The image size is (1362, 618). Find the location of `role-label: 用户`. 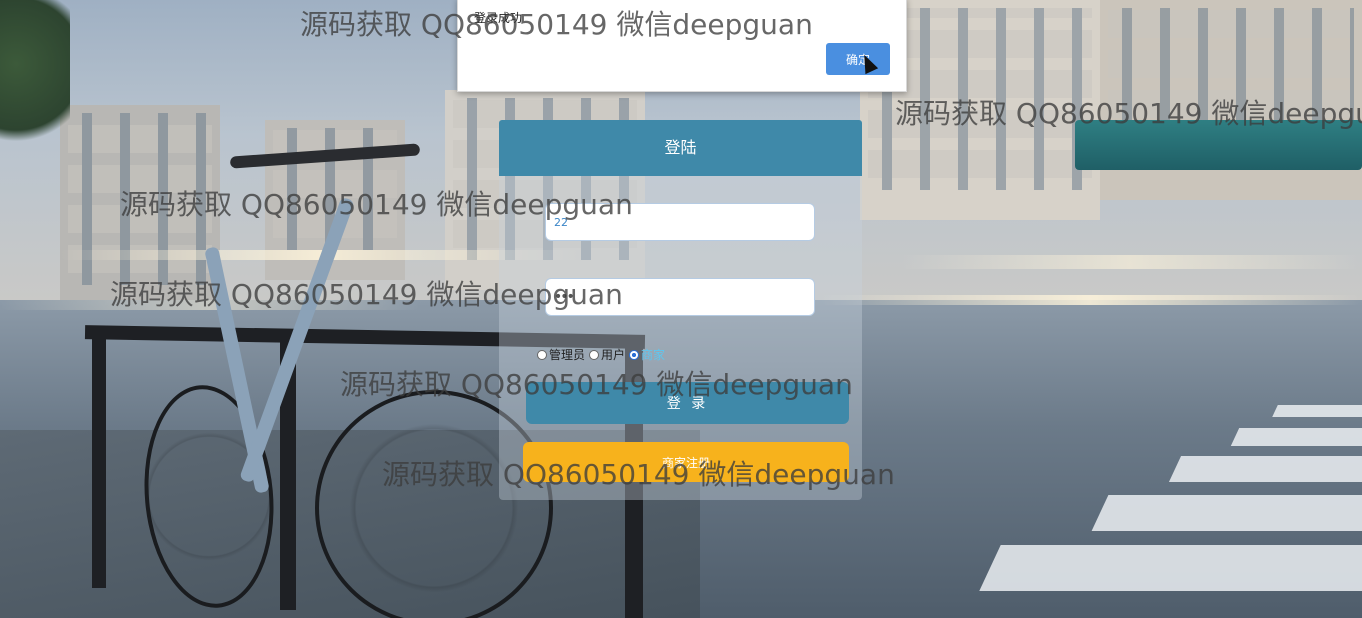

role-label: 用户 is located at coordinates (613, 355).